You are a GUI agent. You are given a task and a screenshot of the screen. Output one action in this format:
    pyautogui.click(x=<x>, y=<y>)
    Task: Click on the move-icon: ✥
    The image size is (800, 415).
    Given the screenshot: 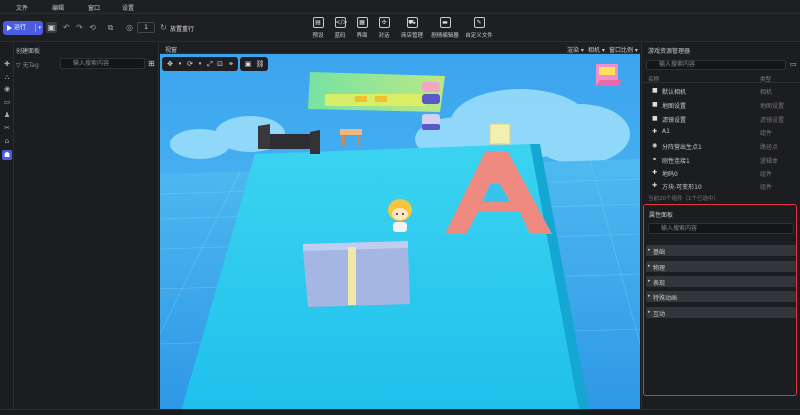 What is the action you would take?
    pyautogui.click(x=170, y=64)
    